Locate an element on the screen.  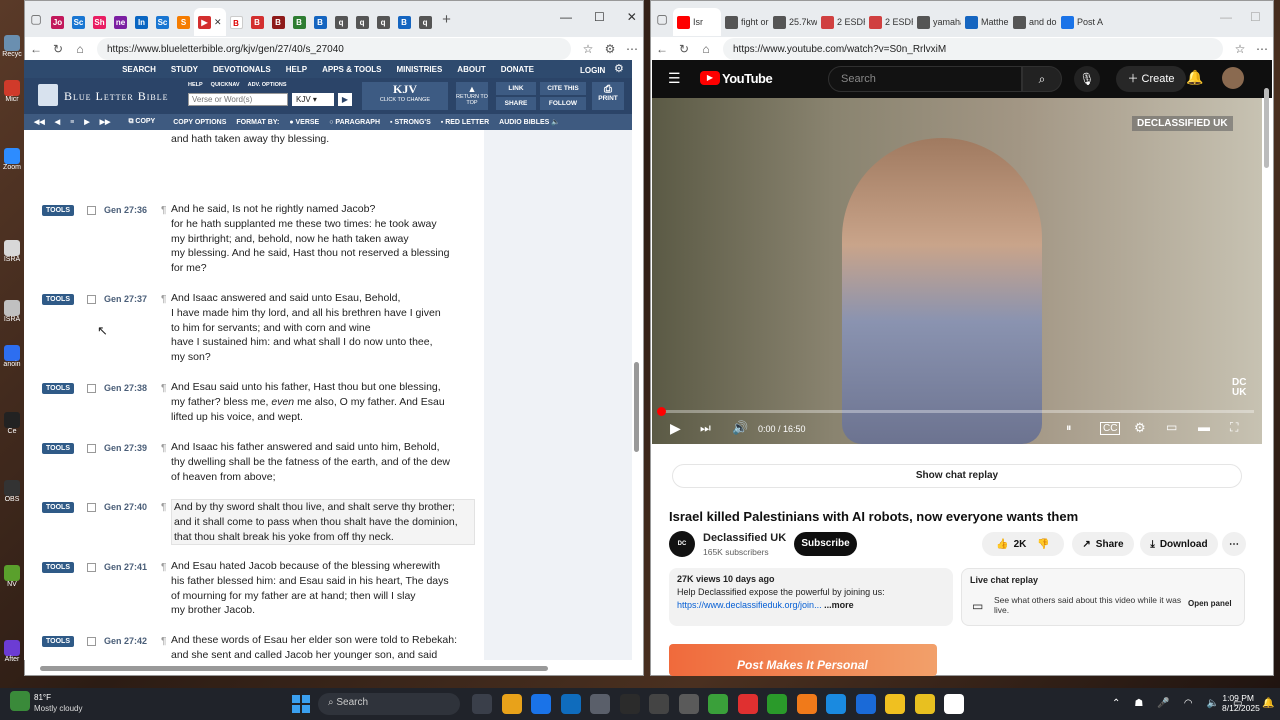
channel-avatar: DC is located at coordinates (682, 544).